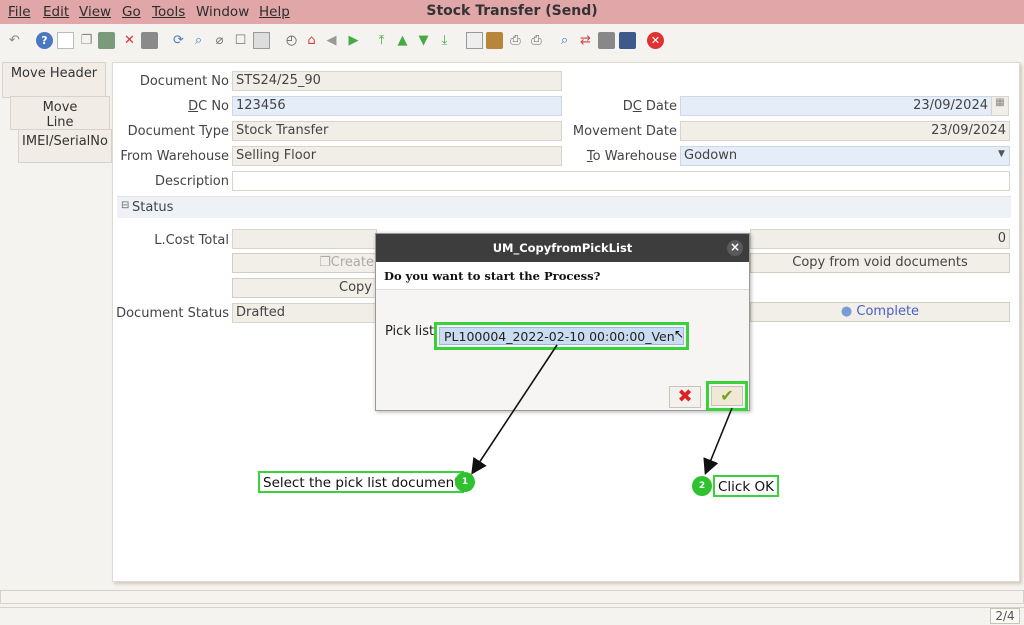  What do you see at coordinates (402, 40) in the screenshot?
I see `previous-record-icon: ▲` at bounding box center [402, 40].